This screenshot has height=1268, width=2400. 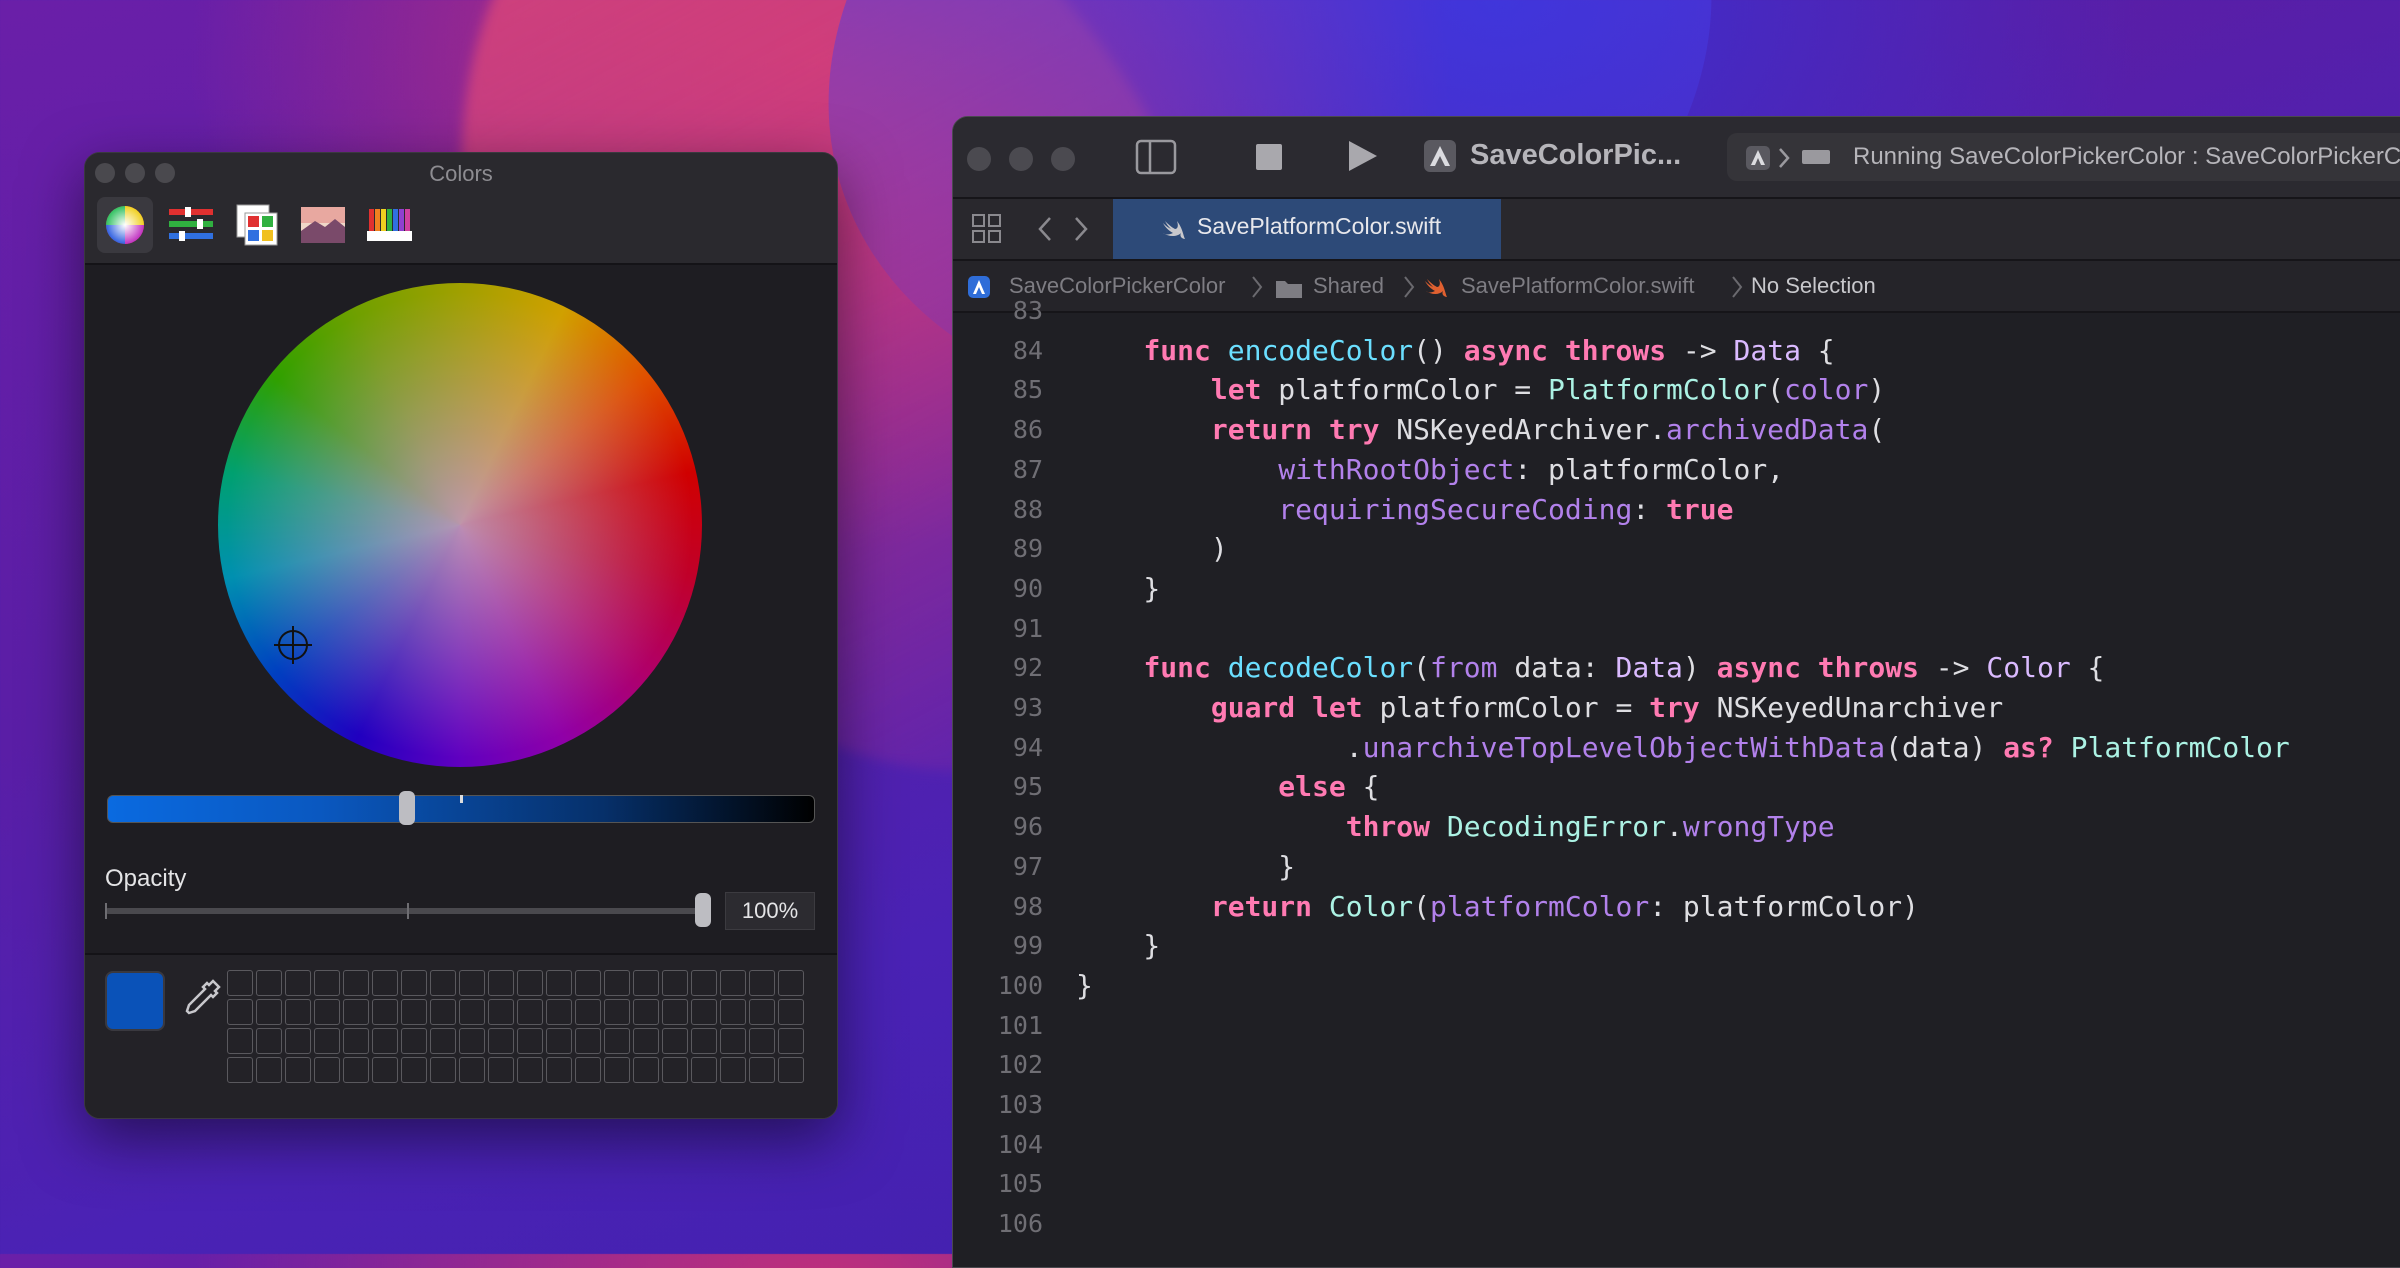 What do you see at coordinates (125, 225) in the screenshot?
I see `color-wheel-mode-button` at bounding box center [125, 225].